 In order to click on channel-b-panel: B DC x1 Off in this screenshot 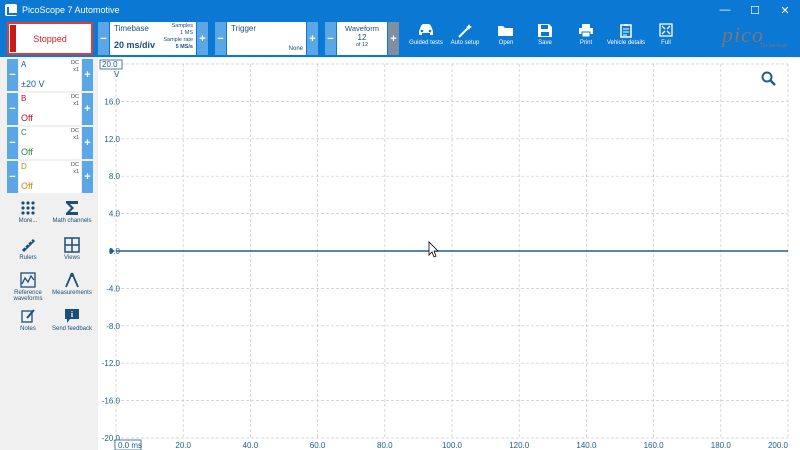, I will do `click(50, 109)`.